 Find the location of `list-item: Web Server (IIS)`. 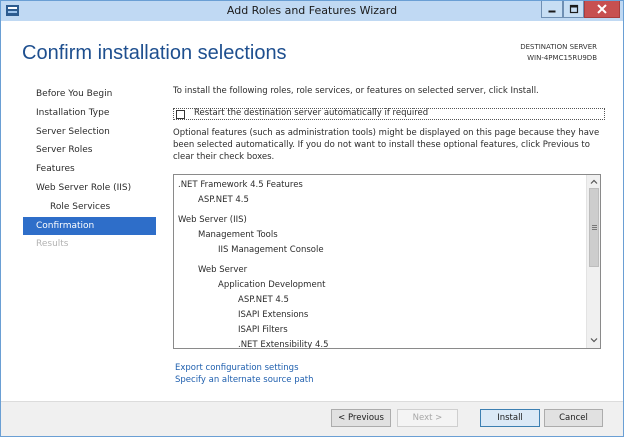

list-item: Web Server (IIS) is located at coordinates (212, 220).